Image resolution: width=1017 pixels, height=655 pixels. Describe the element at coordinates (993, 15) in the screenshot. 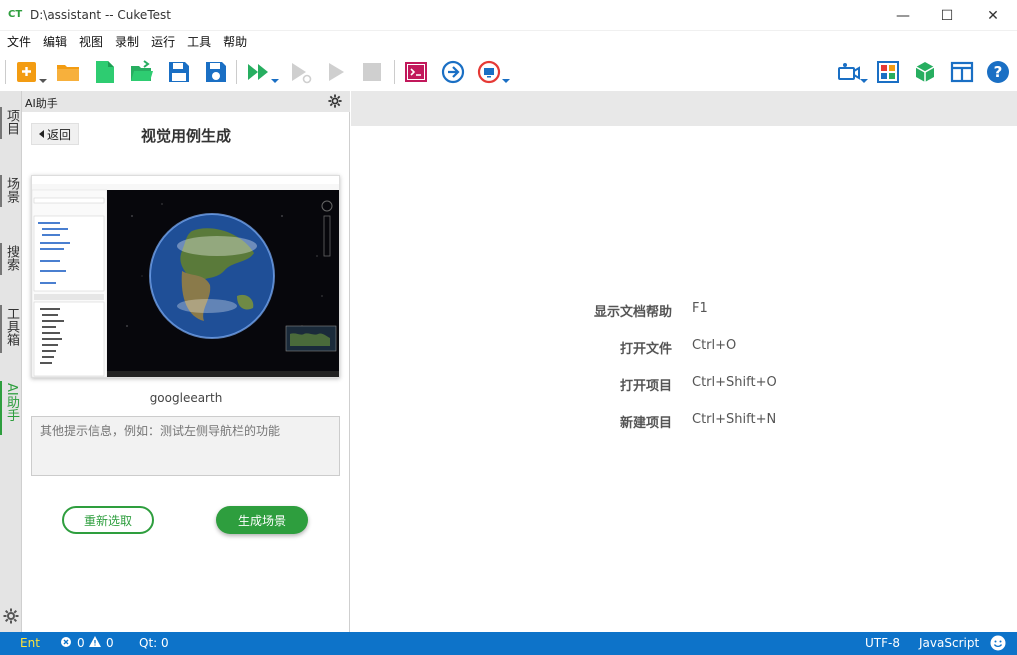

I see `close-button: ✕` at that location.